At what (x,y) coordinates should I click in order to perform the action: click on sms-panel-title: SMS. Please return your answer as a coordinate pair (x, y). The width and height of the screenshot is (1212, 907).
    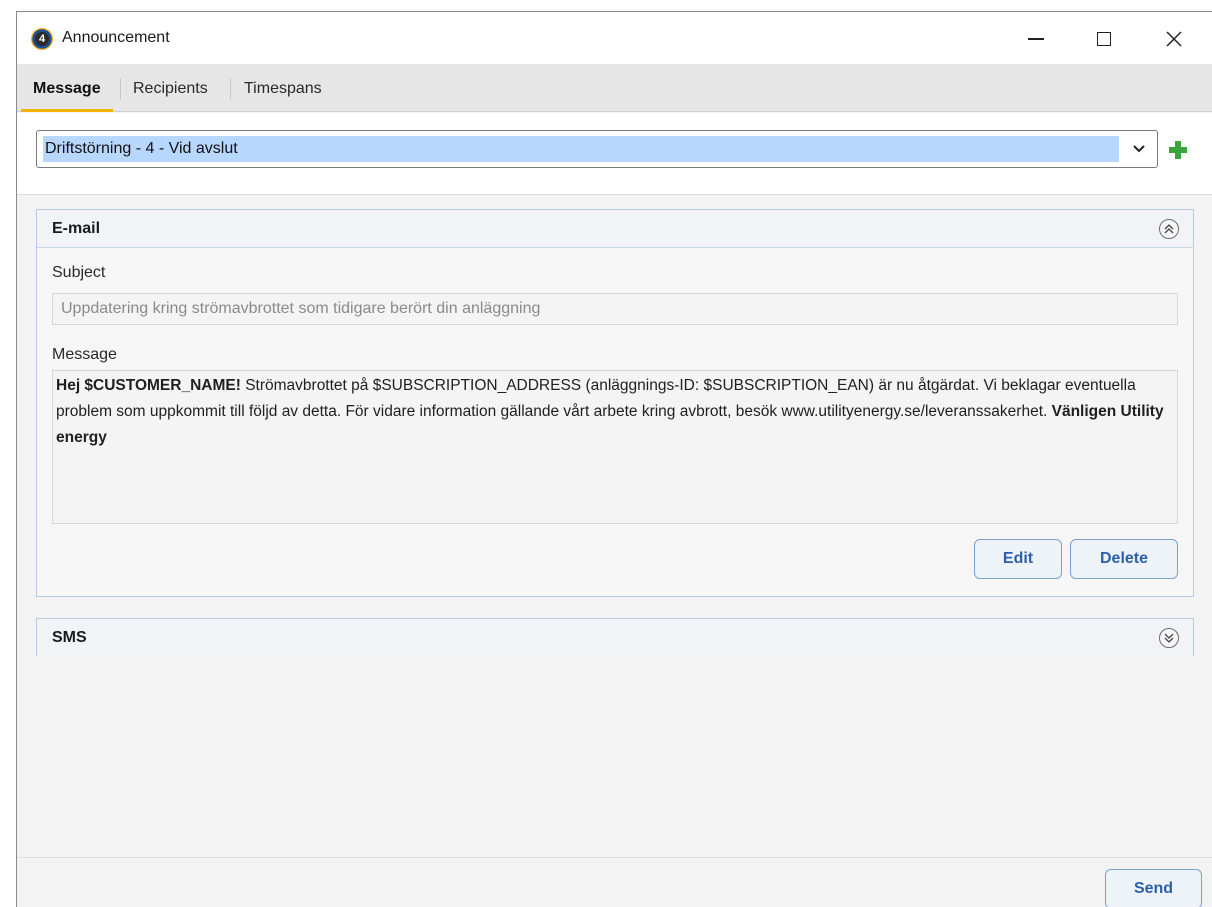
    Looking at the image, I should click on (69, 637).